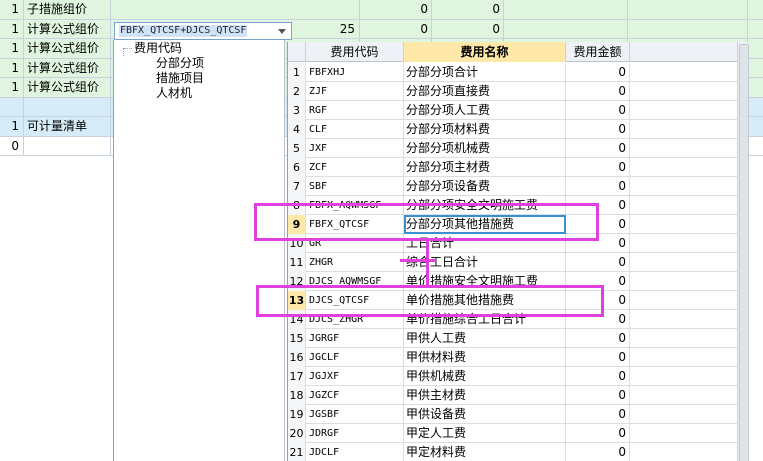 The width and height of the screenshot is (763, 461). I want to click on grid-row: 12 DJCS_AQWMSGF 单价措施安全文明施工费 0, so click(512, 281).